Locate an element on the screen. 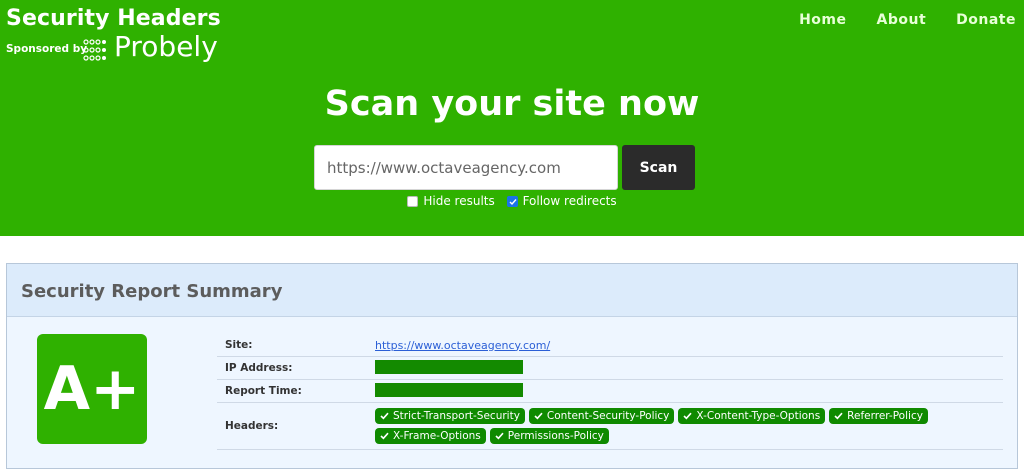 The width and height of the screenshot is (1024, 473). nav-donate-link: Donate is located at coordinates (986, 20).